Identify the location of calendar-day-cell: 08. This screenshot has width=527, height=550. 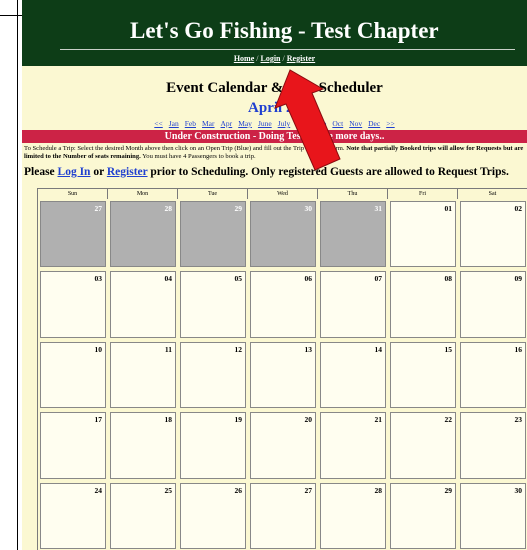
(423, 304).